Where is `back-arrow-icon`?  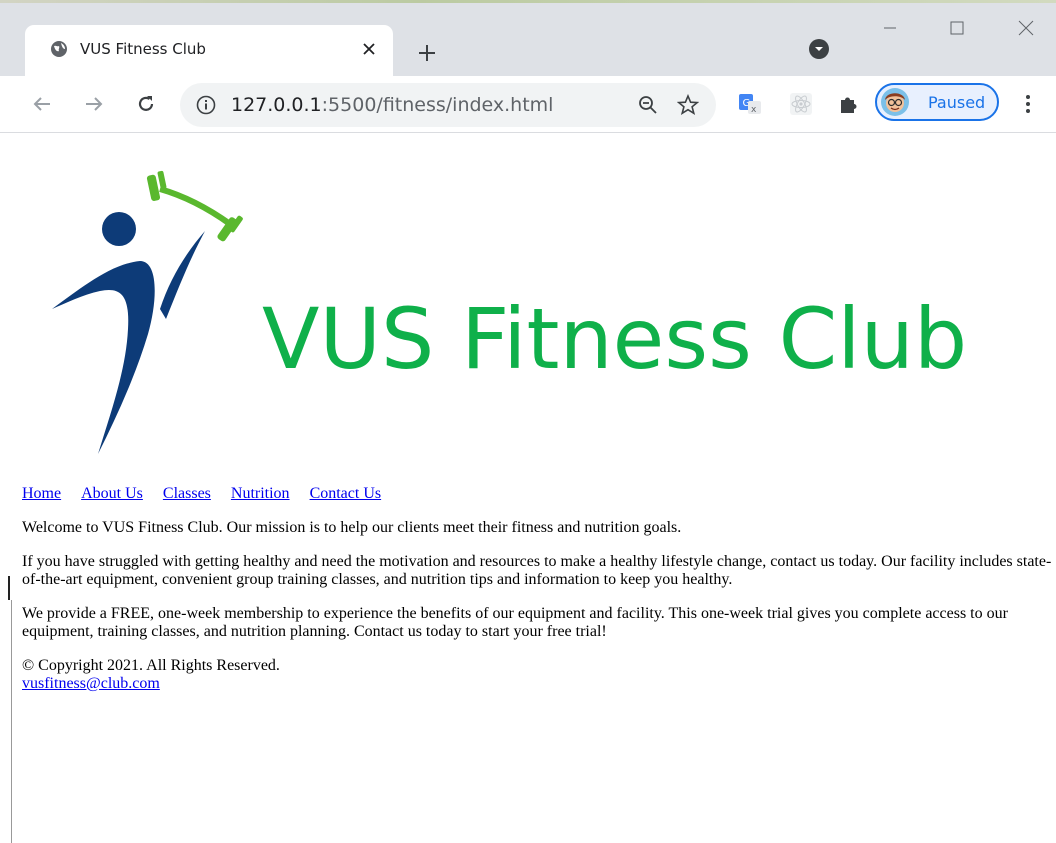
back-arrow-icon is located at coordinates (41, 104).